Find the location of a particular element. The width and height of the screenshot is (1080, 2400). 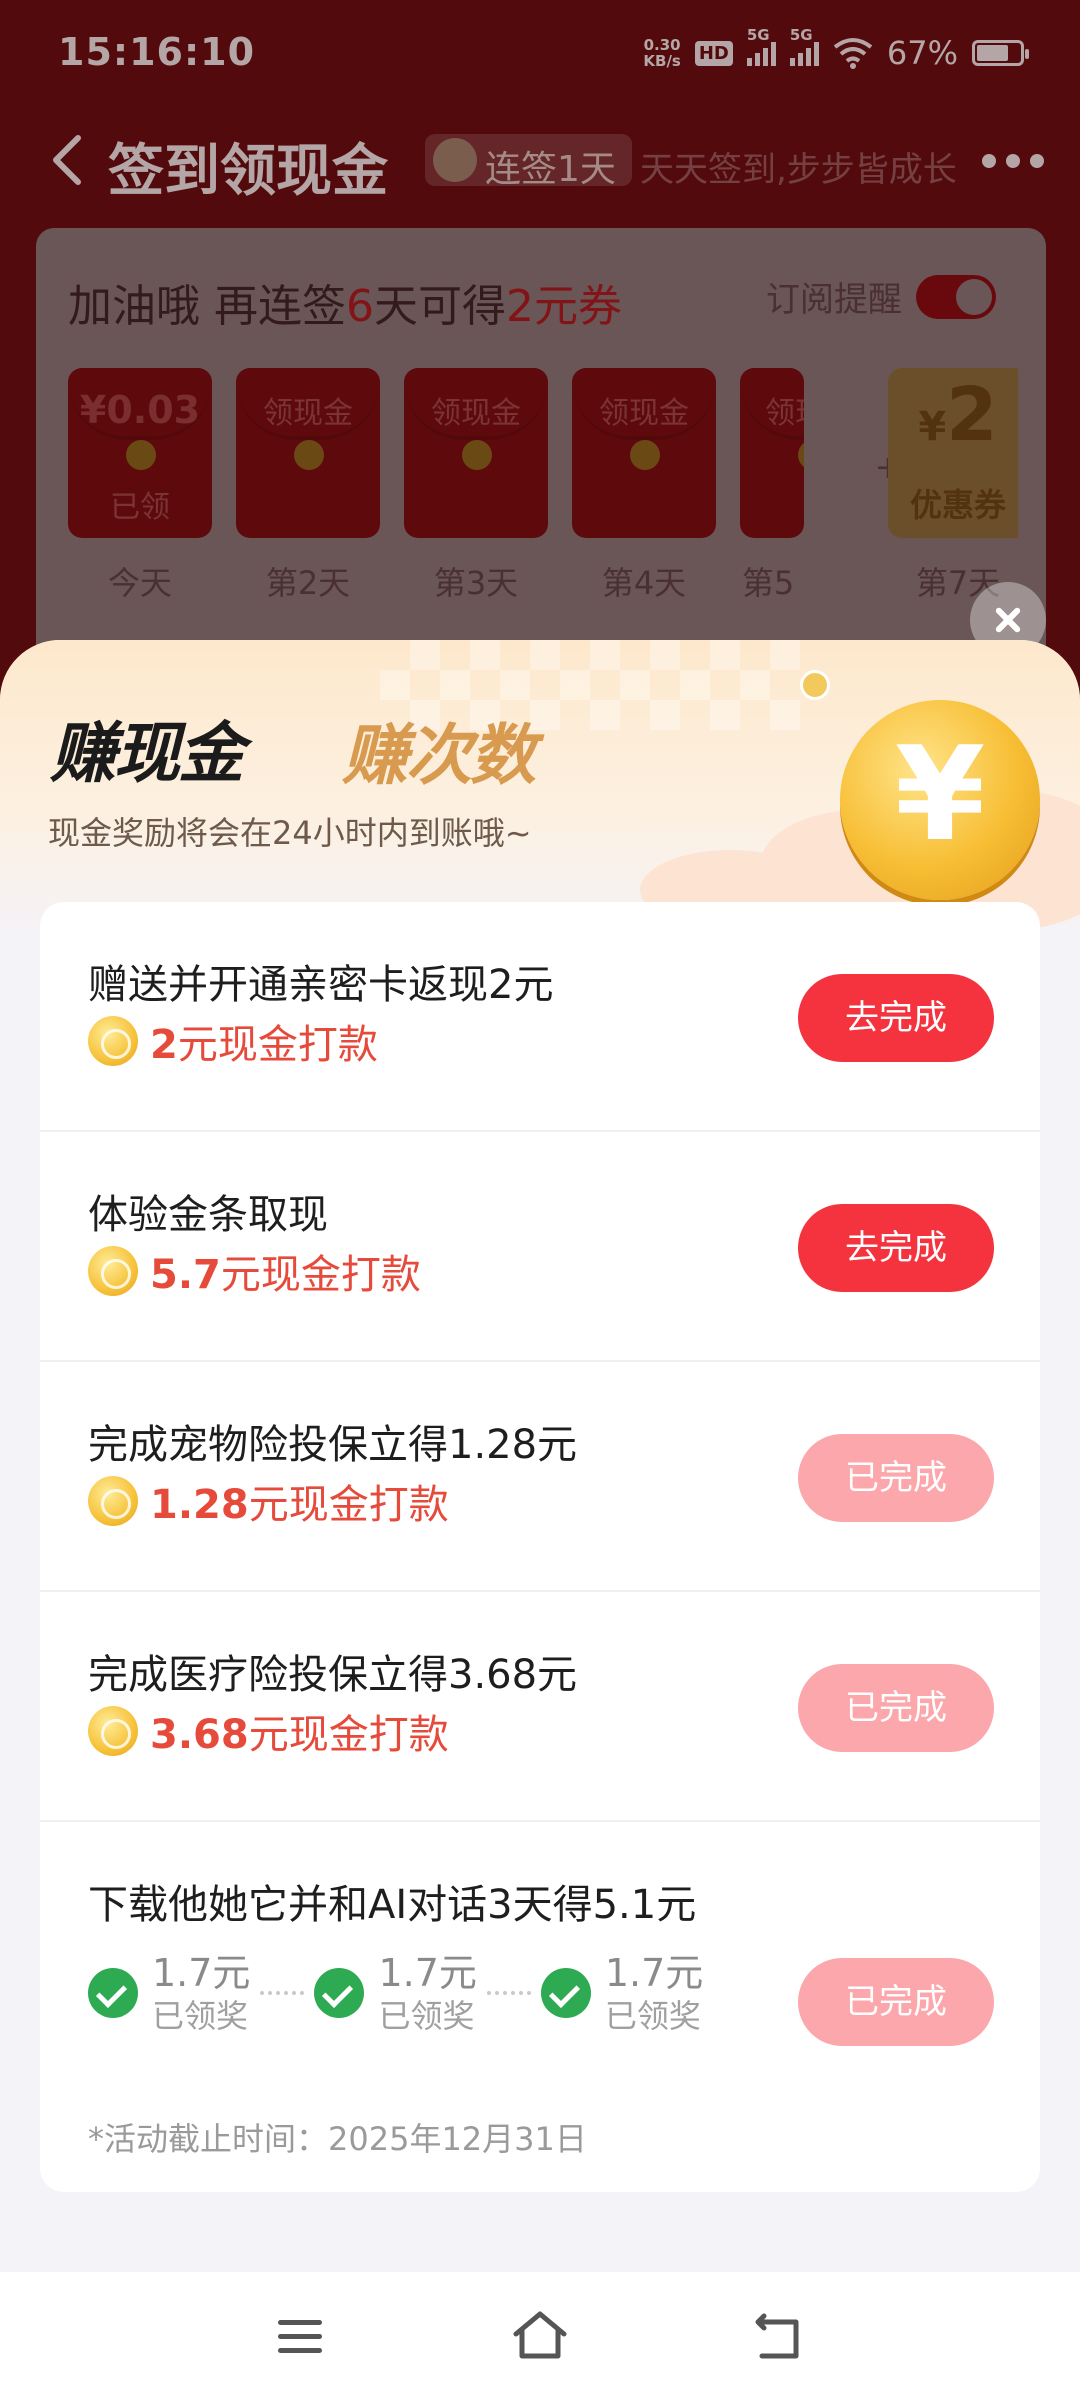

task-item: 完成医疗险投保立得3.68元 3.68元现金打款 已完成 is located at coordinates (540, 1707).